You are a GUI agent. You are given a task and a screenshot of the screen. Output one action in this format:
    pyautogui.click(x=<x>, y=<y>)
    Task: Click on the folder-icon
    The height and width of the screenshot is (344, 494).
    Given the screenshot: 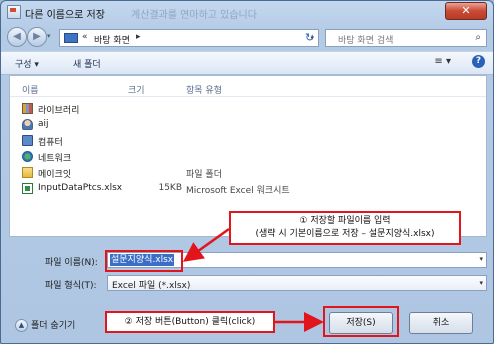 What is the action you would take?
    pyautogui.click(x=27, y=172)
    